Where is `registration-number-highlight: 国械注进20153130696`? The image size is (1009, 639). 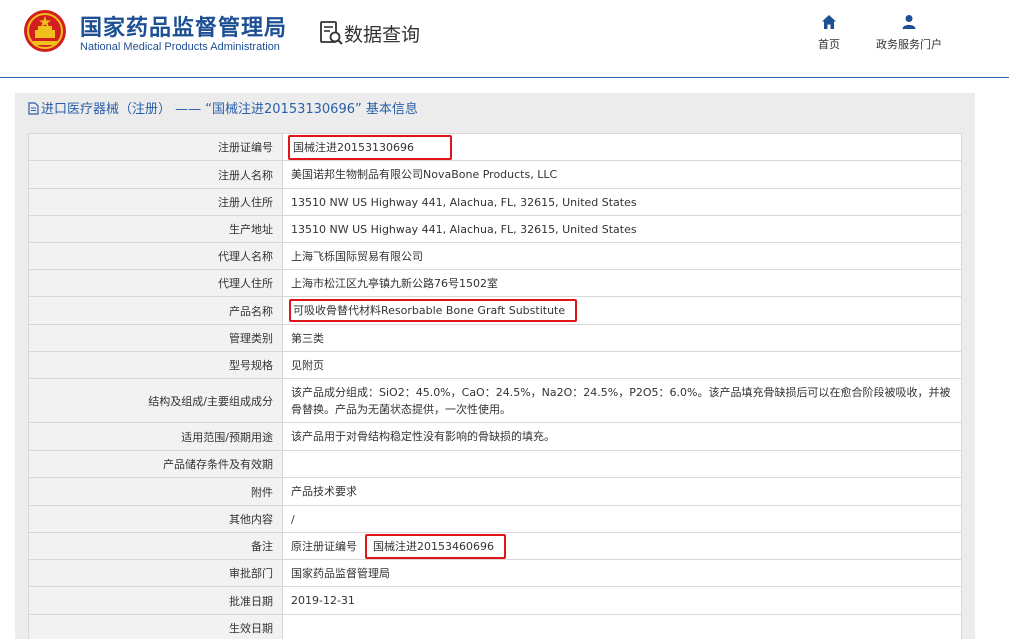
registration-number-highlight: 国械注进20153130696 is located at coordinates (370, 147).